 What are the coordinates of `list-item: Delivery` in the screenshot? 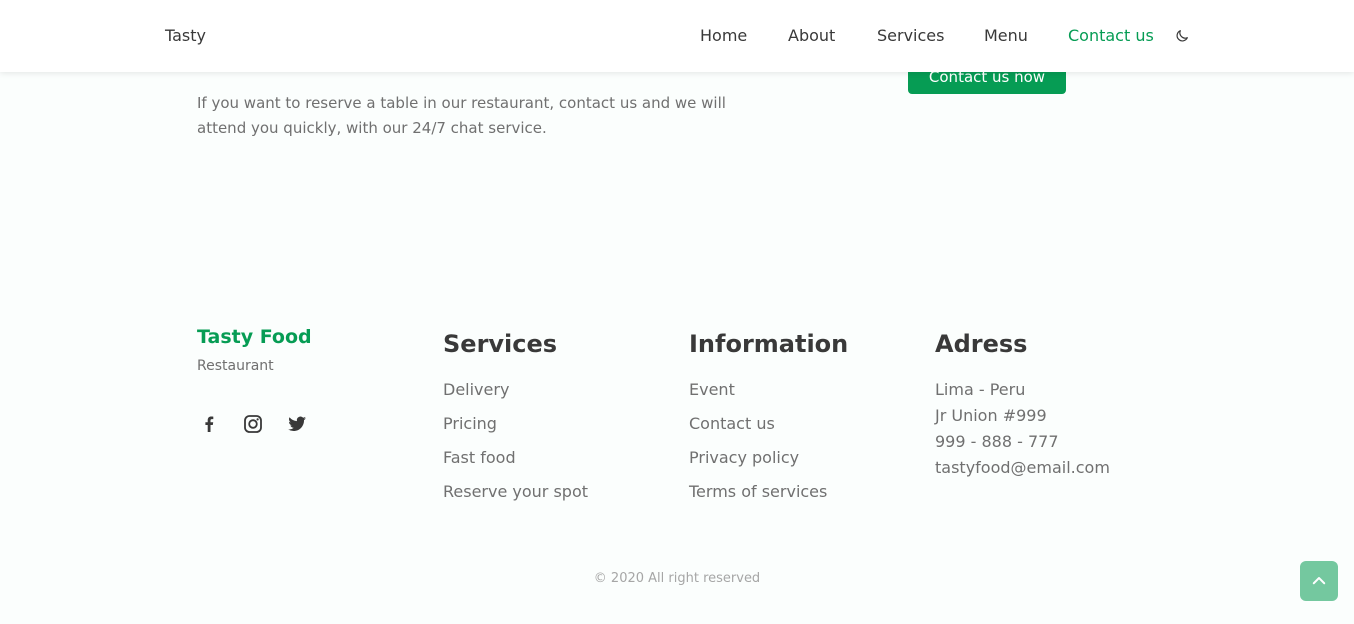 It's located at (515, 397).